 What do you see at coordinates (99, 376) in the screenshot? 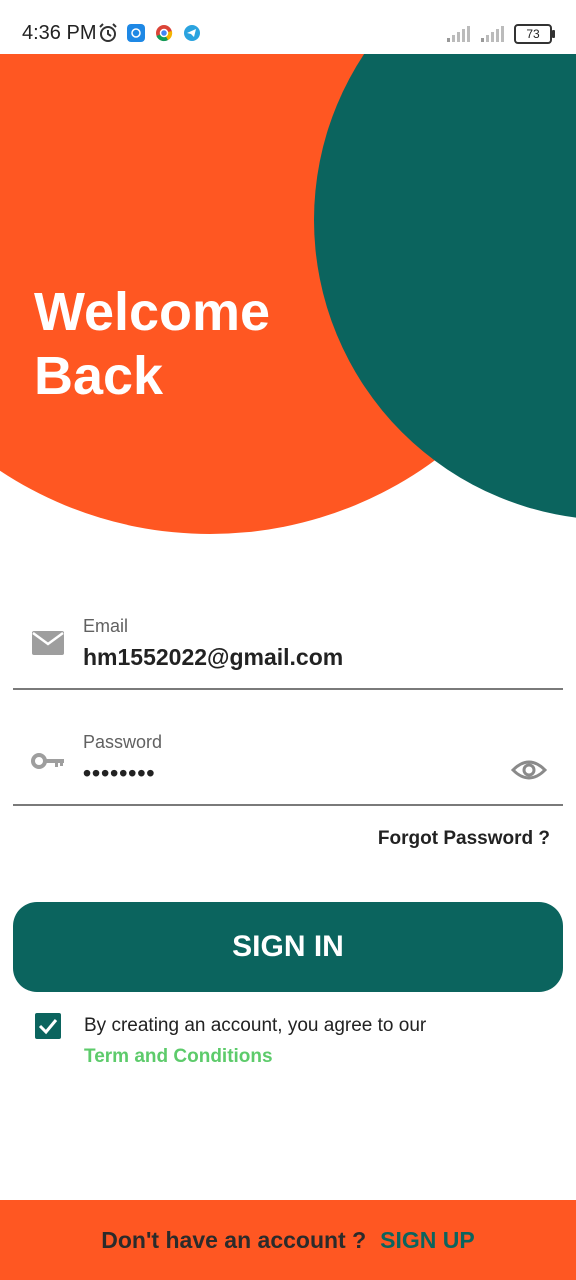
I see `welcome-line-2: Back` at bounding box center [99, 376].